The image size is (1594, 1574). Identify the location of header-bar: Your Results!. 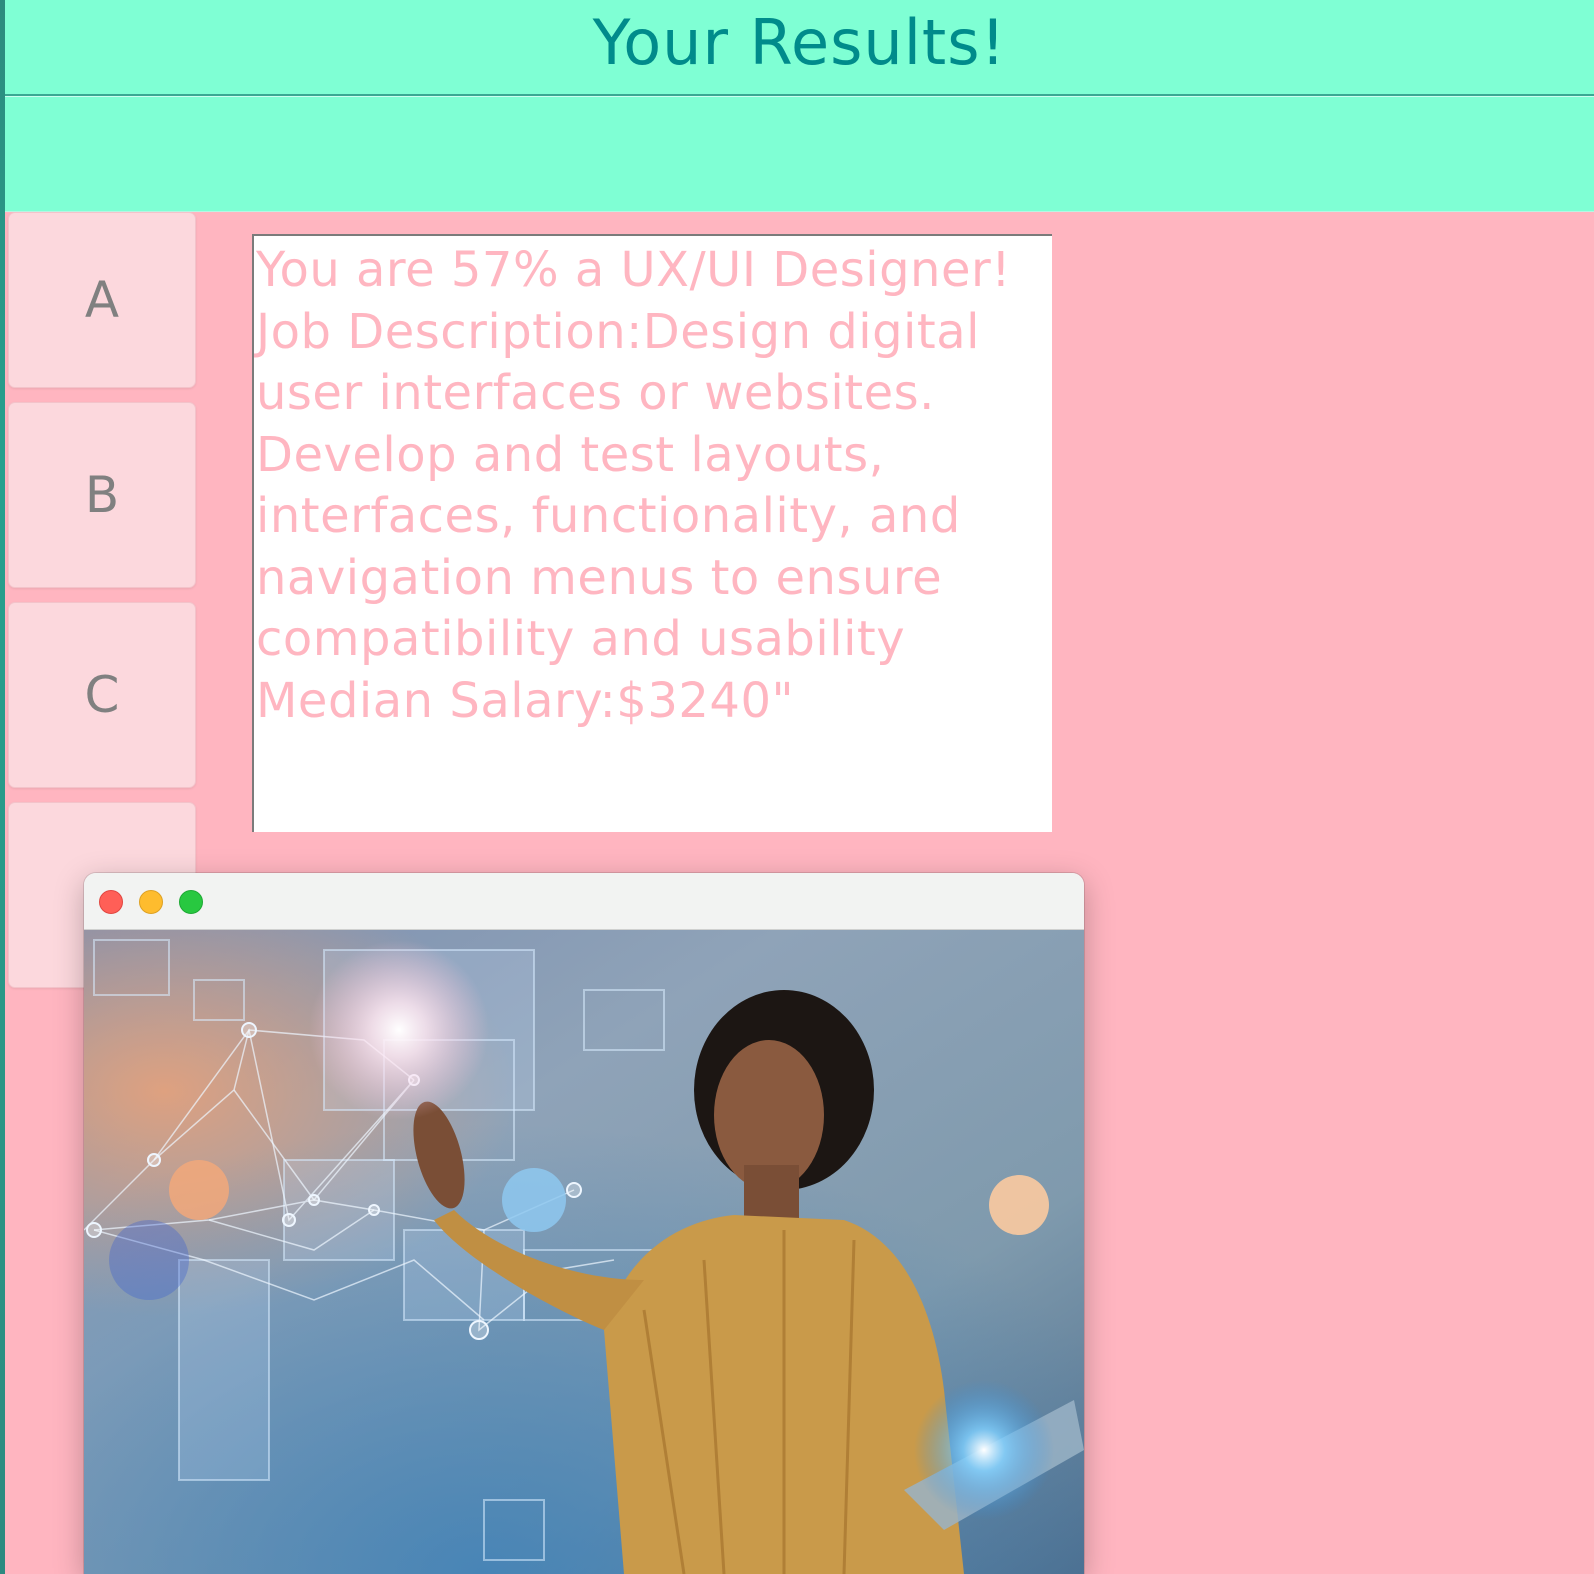
(799, 48).